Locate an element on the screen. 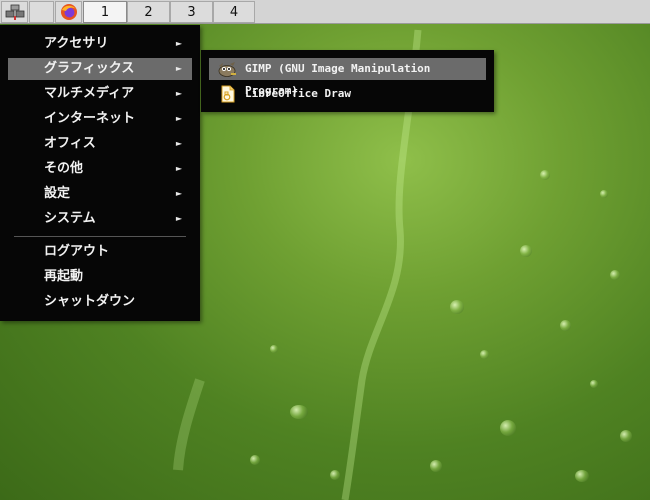 The width and height of the screenshot is (650, 500). libreoffice-draw-icon is located at coordinates (228, 94).